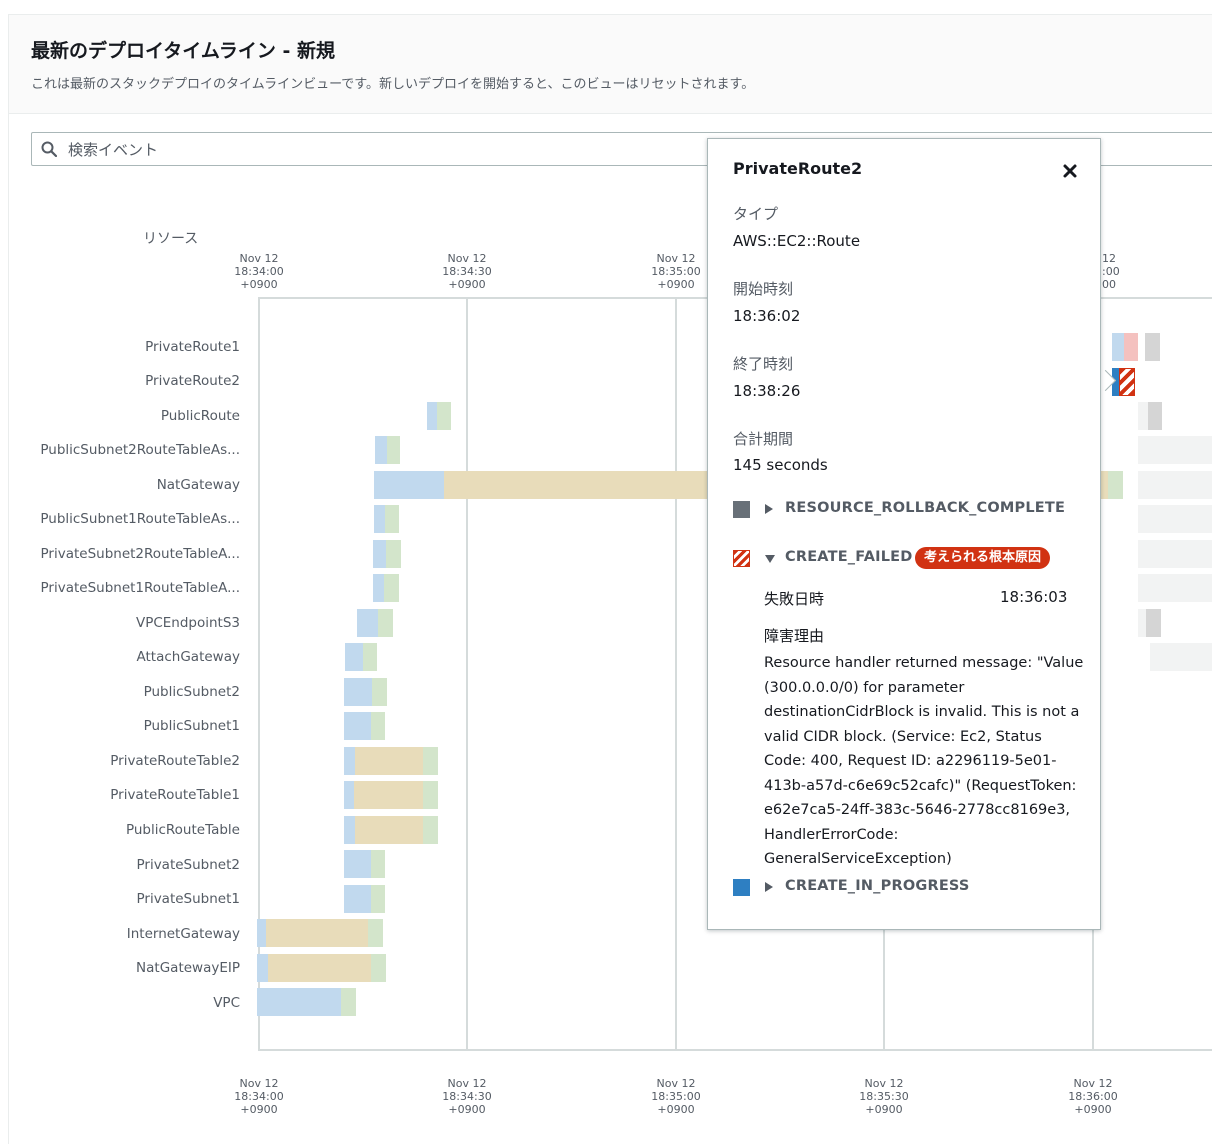 This screenshot has height=1144, width=1212. What do you see at coordinates (1127, 382) in the screenshot?
I see `timeline-bar-privateroute2-failed` at bounding box center [1127, 382].